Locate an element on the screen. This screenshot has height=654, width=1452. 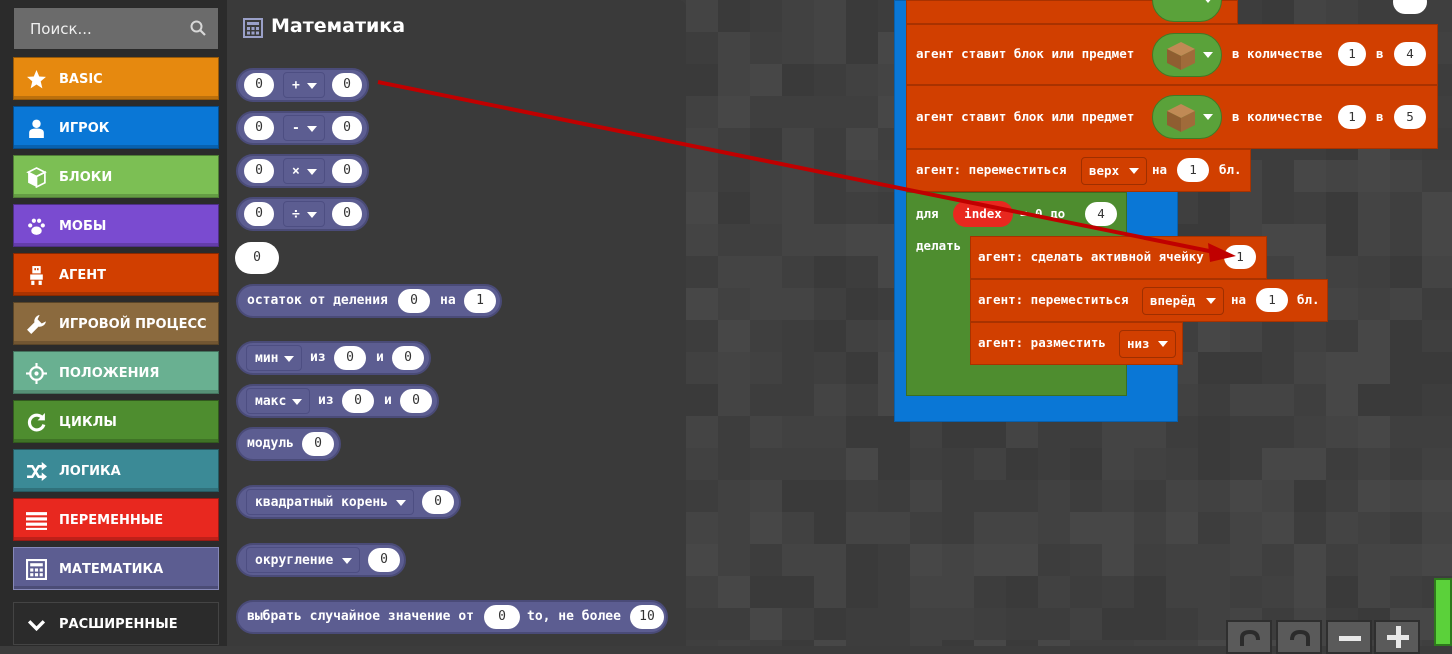
arith-block-0: 0 +0 is located at coordinates (302, 85).